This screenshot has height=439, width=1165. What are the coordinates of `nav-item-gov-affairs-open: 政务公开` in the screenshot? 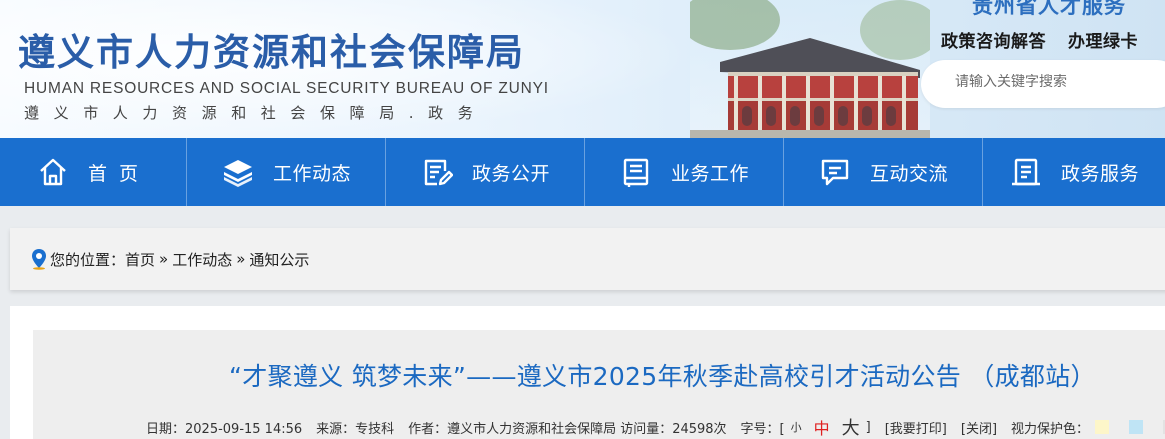 It's located at (485, 172).